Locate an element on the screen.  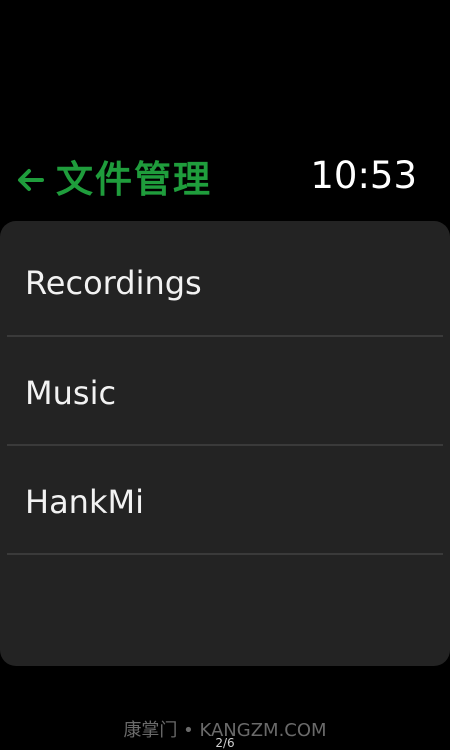
arrow-left-icon is located at coordinates (31, 180).